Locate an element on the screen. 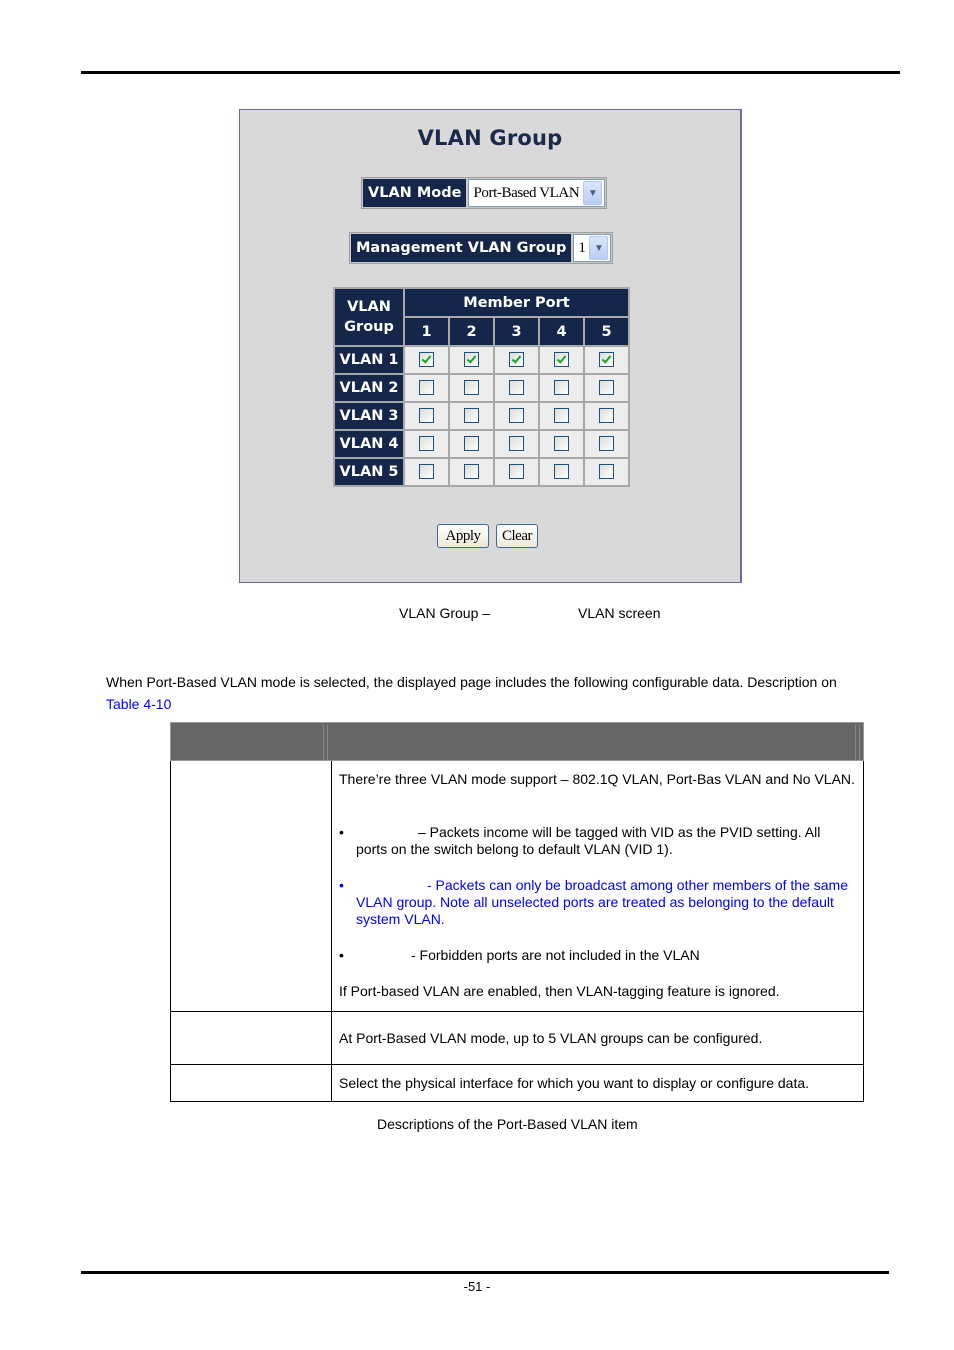  vlan-mode-value: Port-Based VLAN is located at coordinates (526, 192).